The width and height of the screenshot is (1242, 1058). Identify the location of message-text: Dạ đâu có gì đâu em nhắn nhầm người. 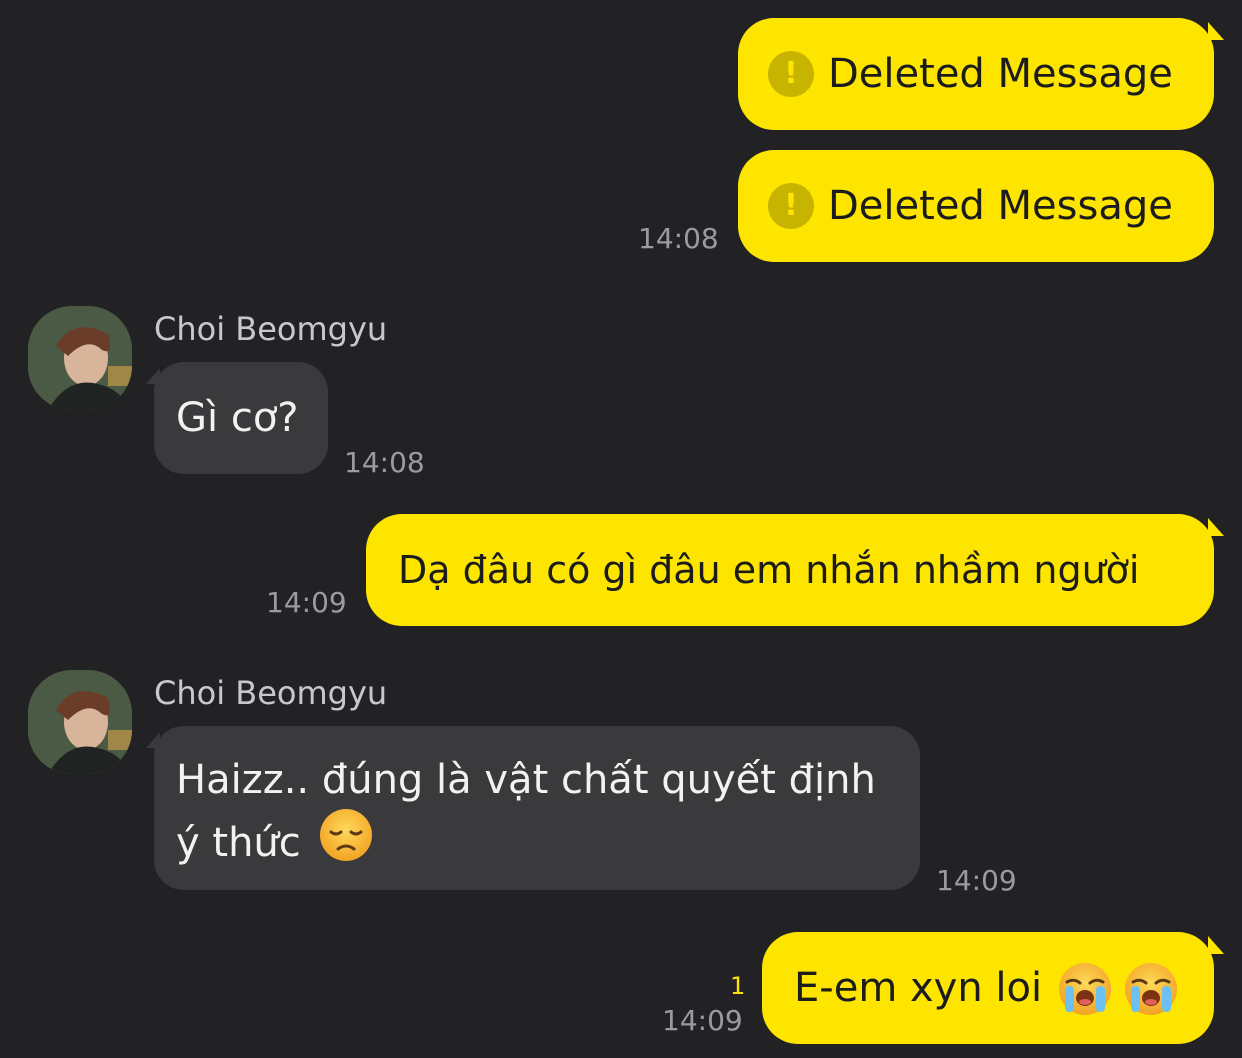
(769, 570).